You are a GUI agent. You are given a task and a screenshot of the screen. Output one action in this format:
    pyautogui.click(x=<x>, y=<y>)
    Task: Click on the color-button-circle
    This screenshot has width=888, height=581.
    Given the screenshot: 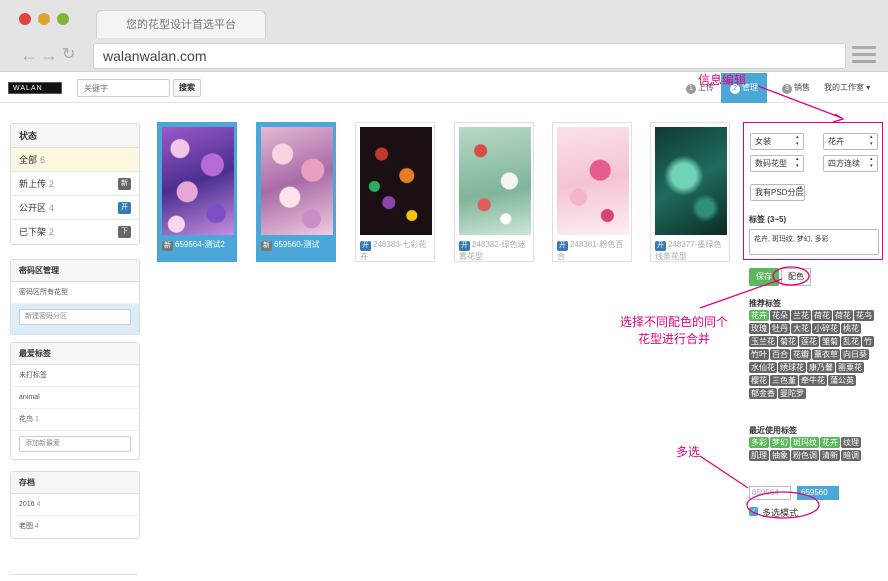 What is the action you would take?
    pyautogui.click(x=791, y=276)
    